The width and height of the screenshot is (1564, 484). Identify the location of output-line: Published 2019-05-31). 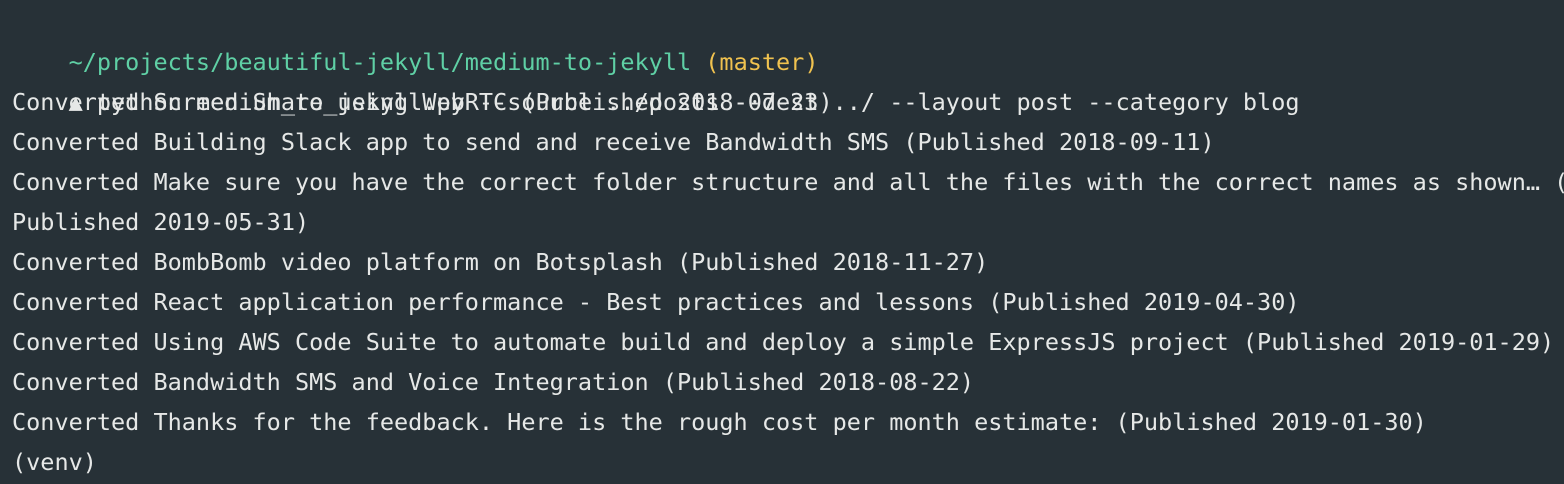
(161, 222).